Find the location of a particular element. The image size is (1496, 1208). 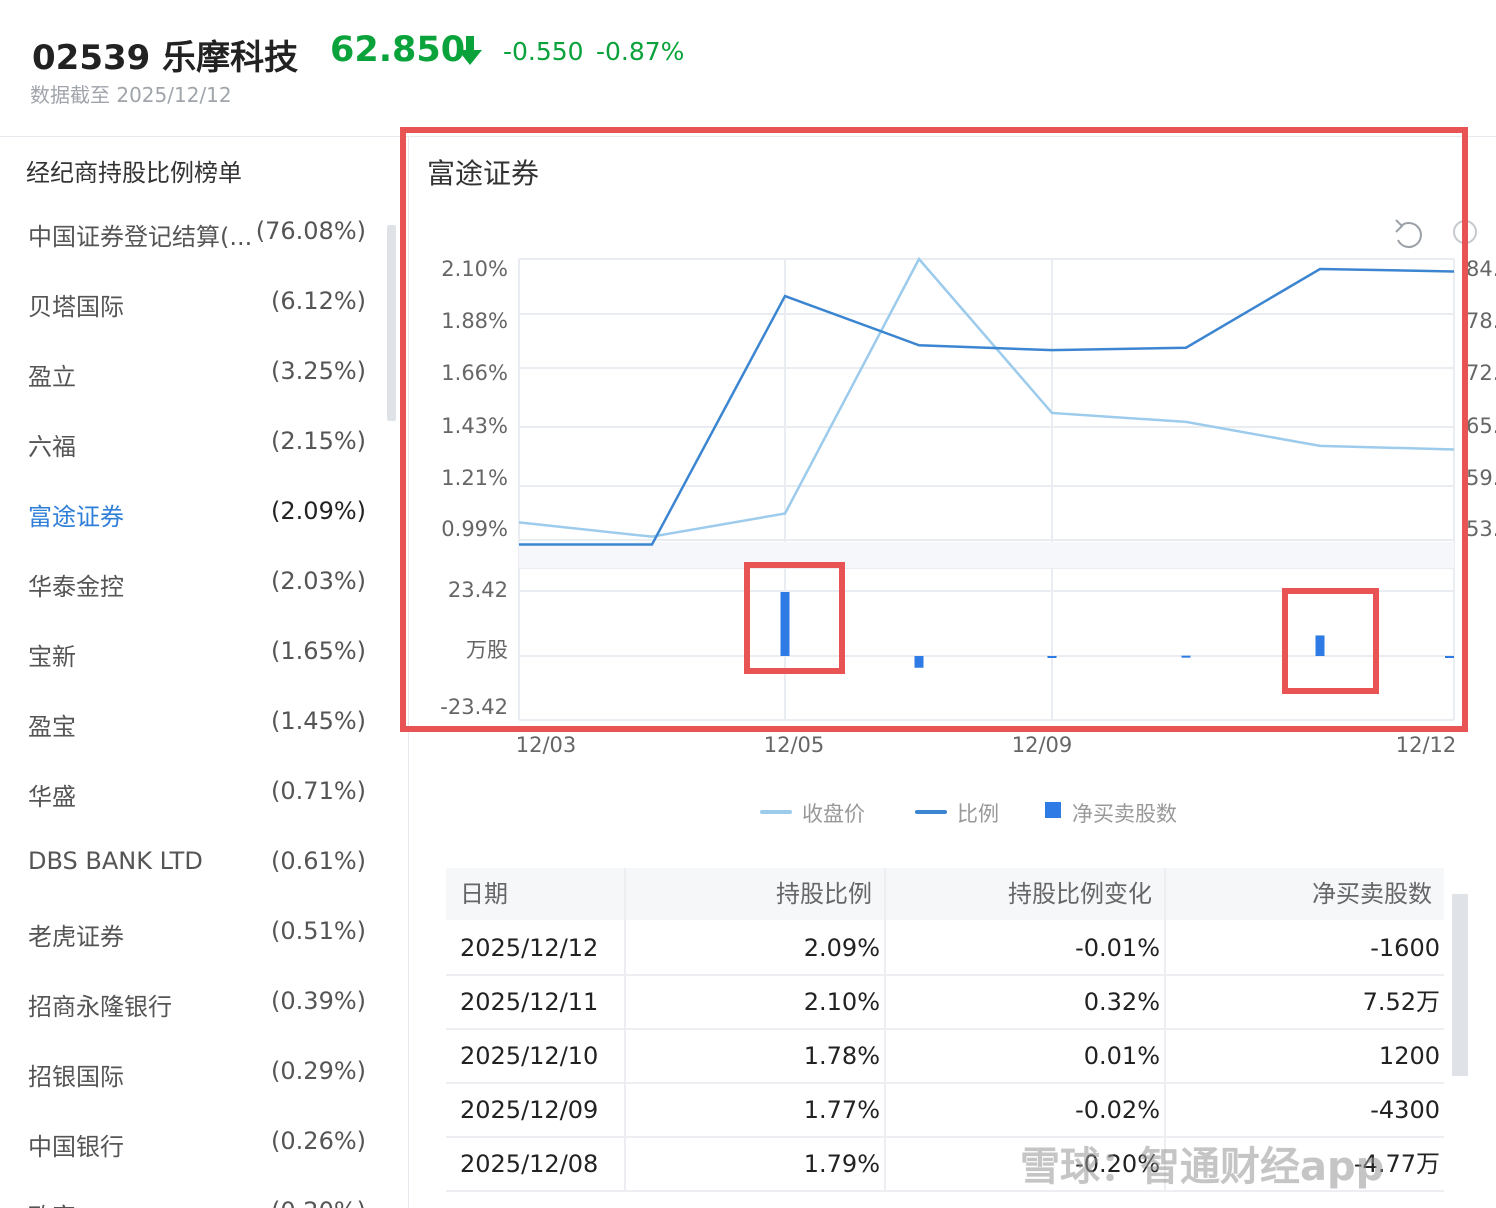

col-header-netflow: 净买卖股数 is located at coordinates (1372, 894).